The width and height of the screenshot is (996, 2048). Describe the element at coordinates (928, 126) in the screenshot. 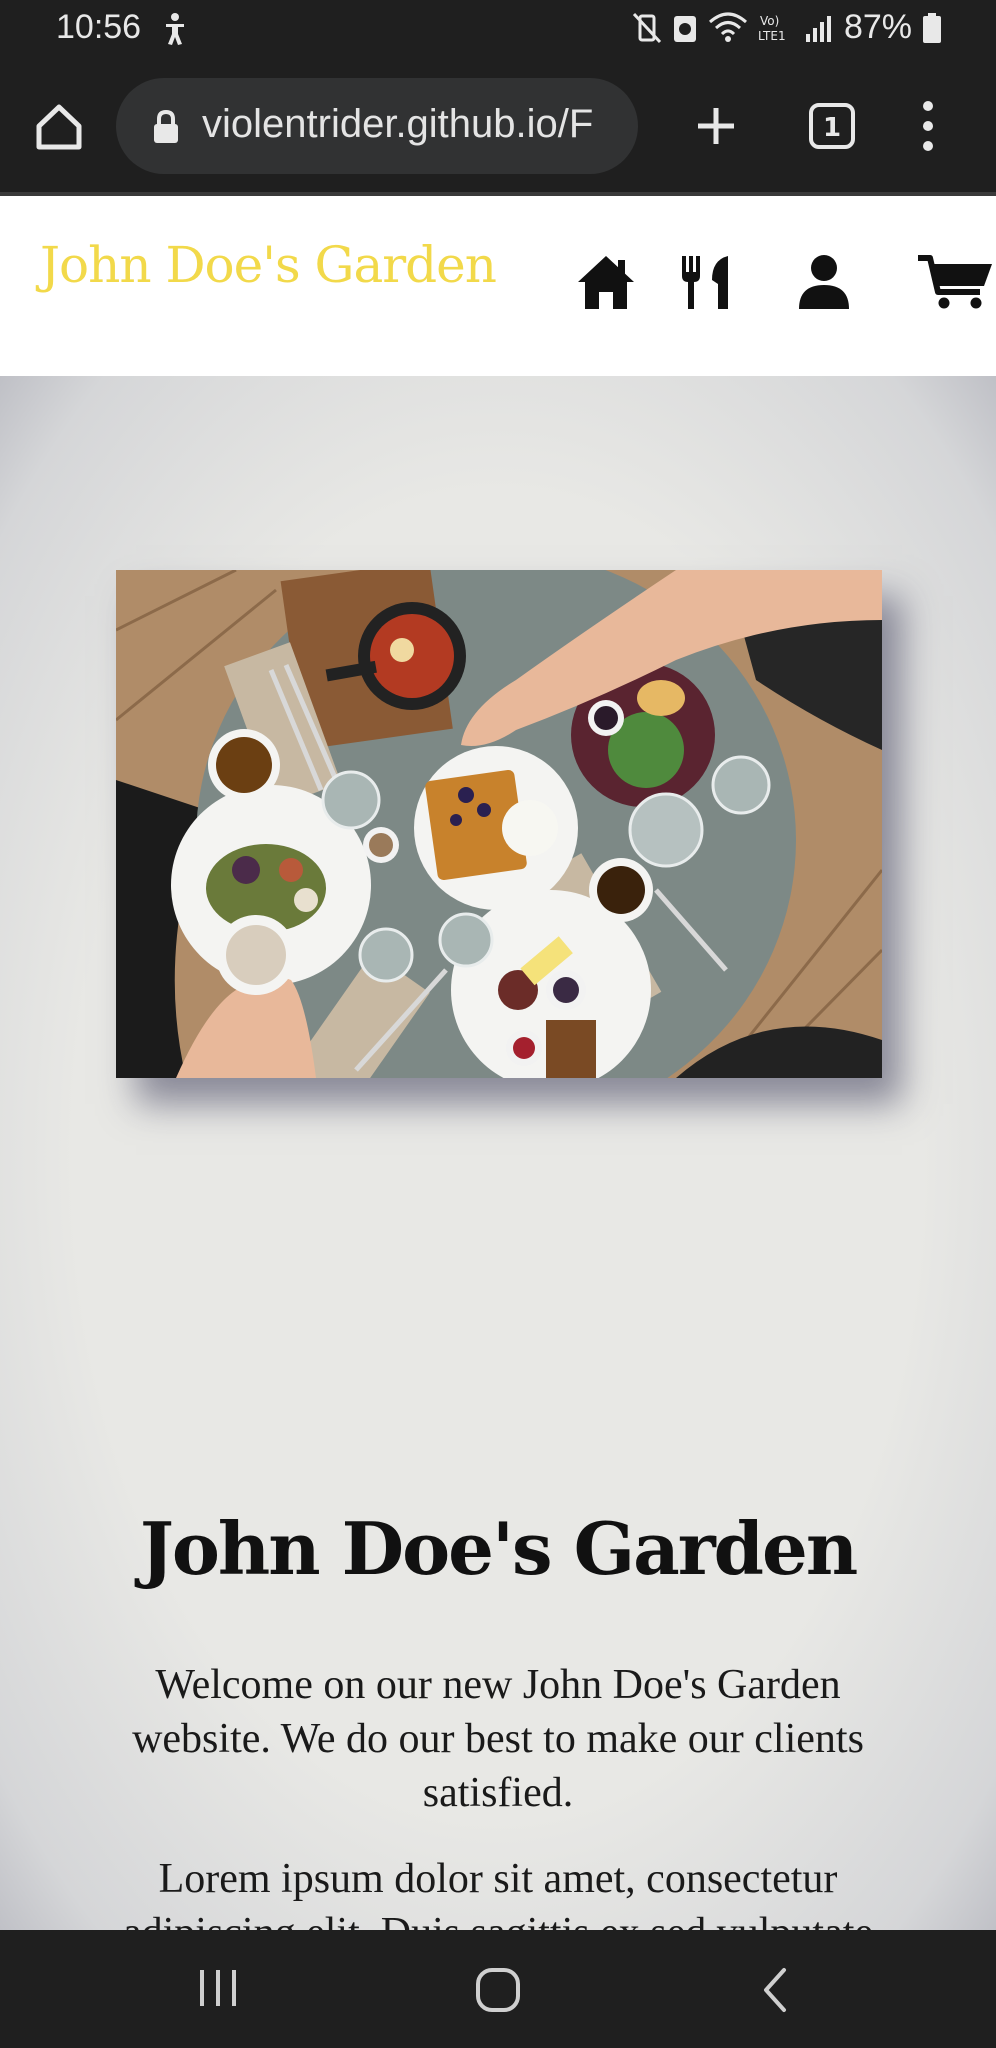

I see `more-vertical-icon` at that location.